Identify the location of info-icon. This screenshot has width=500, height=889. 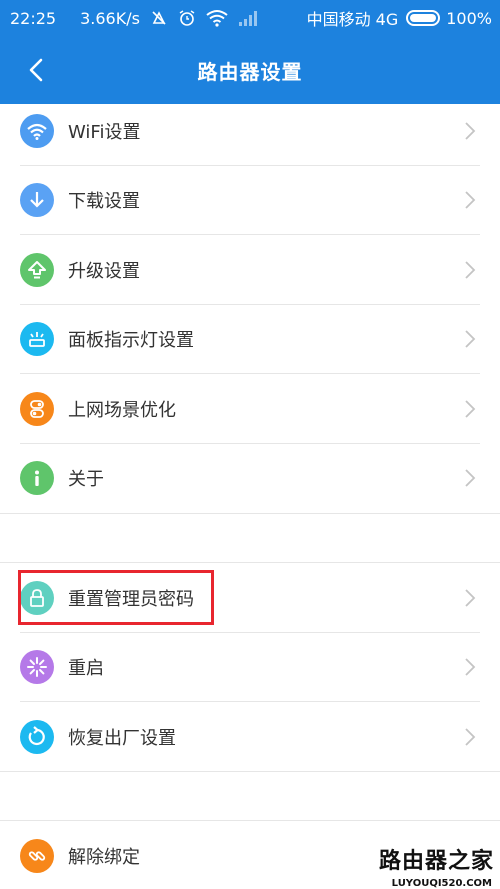
(37, 478).